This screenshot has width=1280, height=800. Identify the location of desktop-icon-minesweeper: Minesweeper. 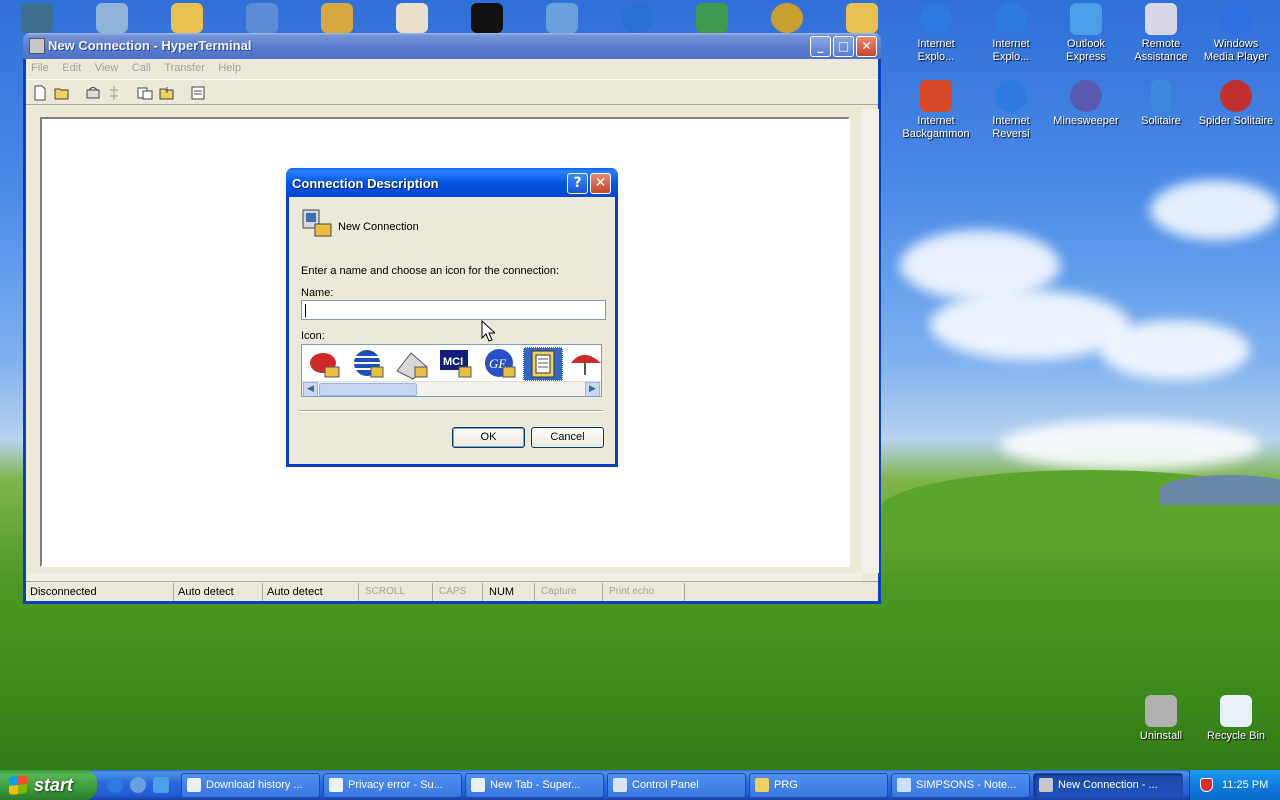
(1086, 104).